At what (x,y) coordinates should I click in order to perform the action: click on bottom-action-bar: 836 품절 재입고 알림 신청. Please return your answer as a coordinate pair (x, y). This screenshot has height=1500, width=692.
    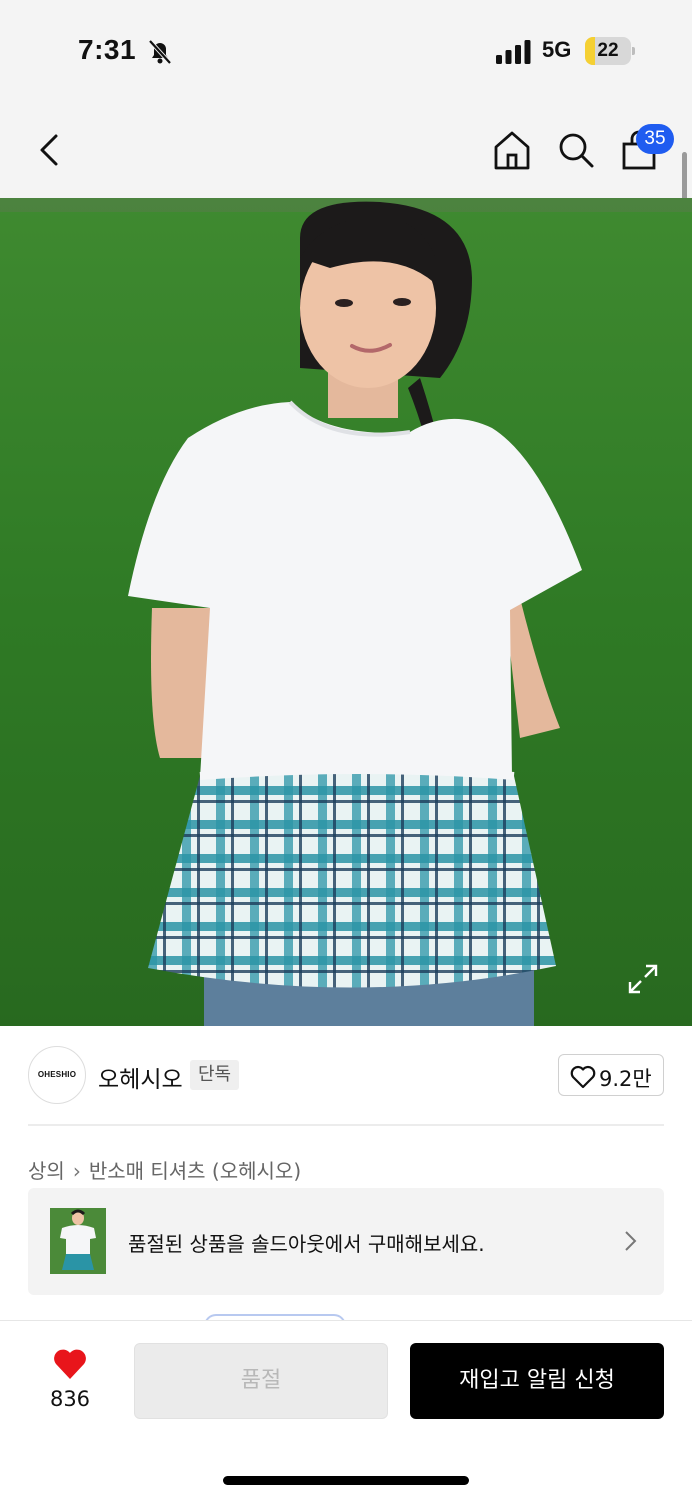
    Looking at the image, I should click on (346, 1410).